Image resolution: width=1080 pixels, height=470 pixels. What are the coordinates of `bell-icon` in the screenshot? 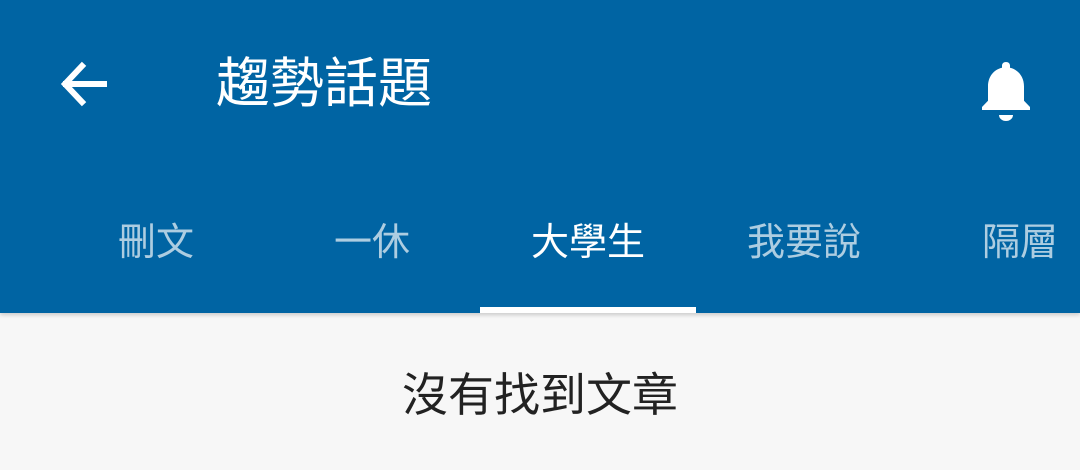 It's located at (1006, 91).